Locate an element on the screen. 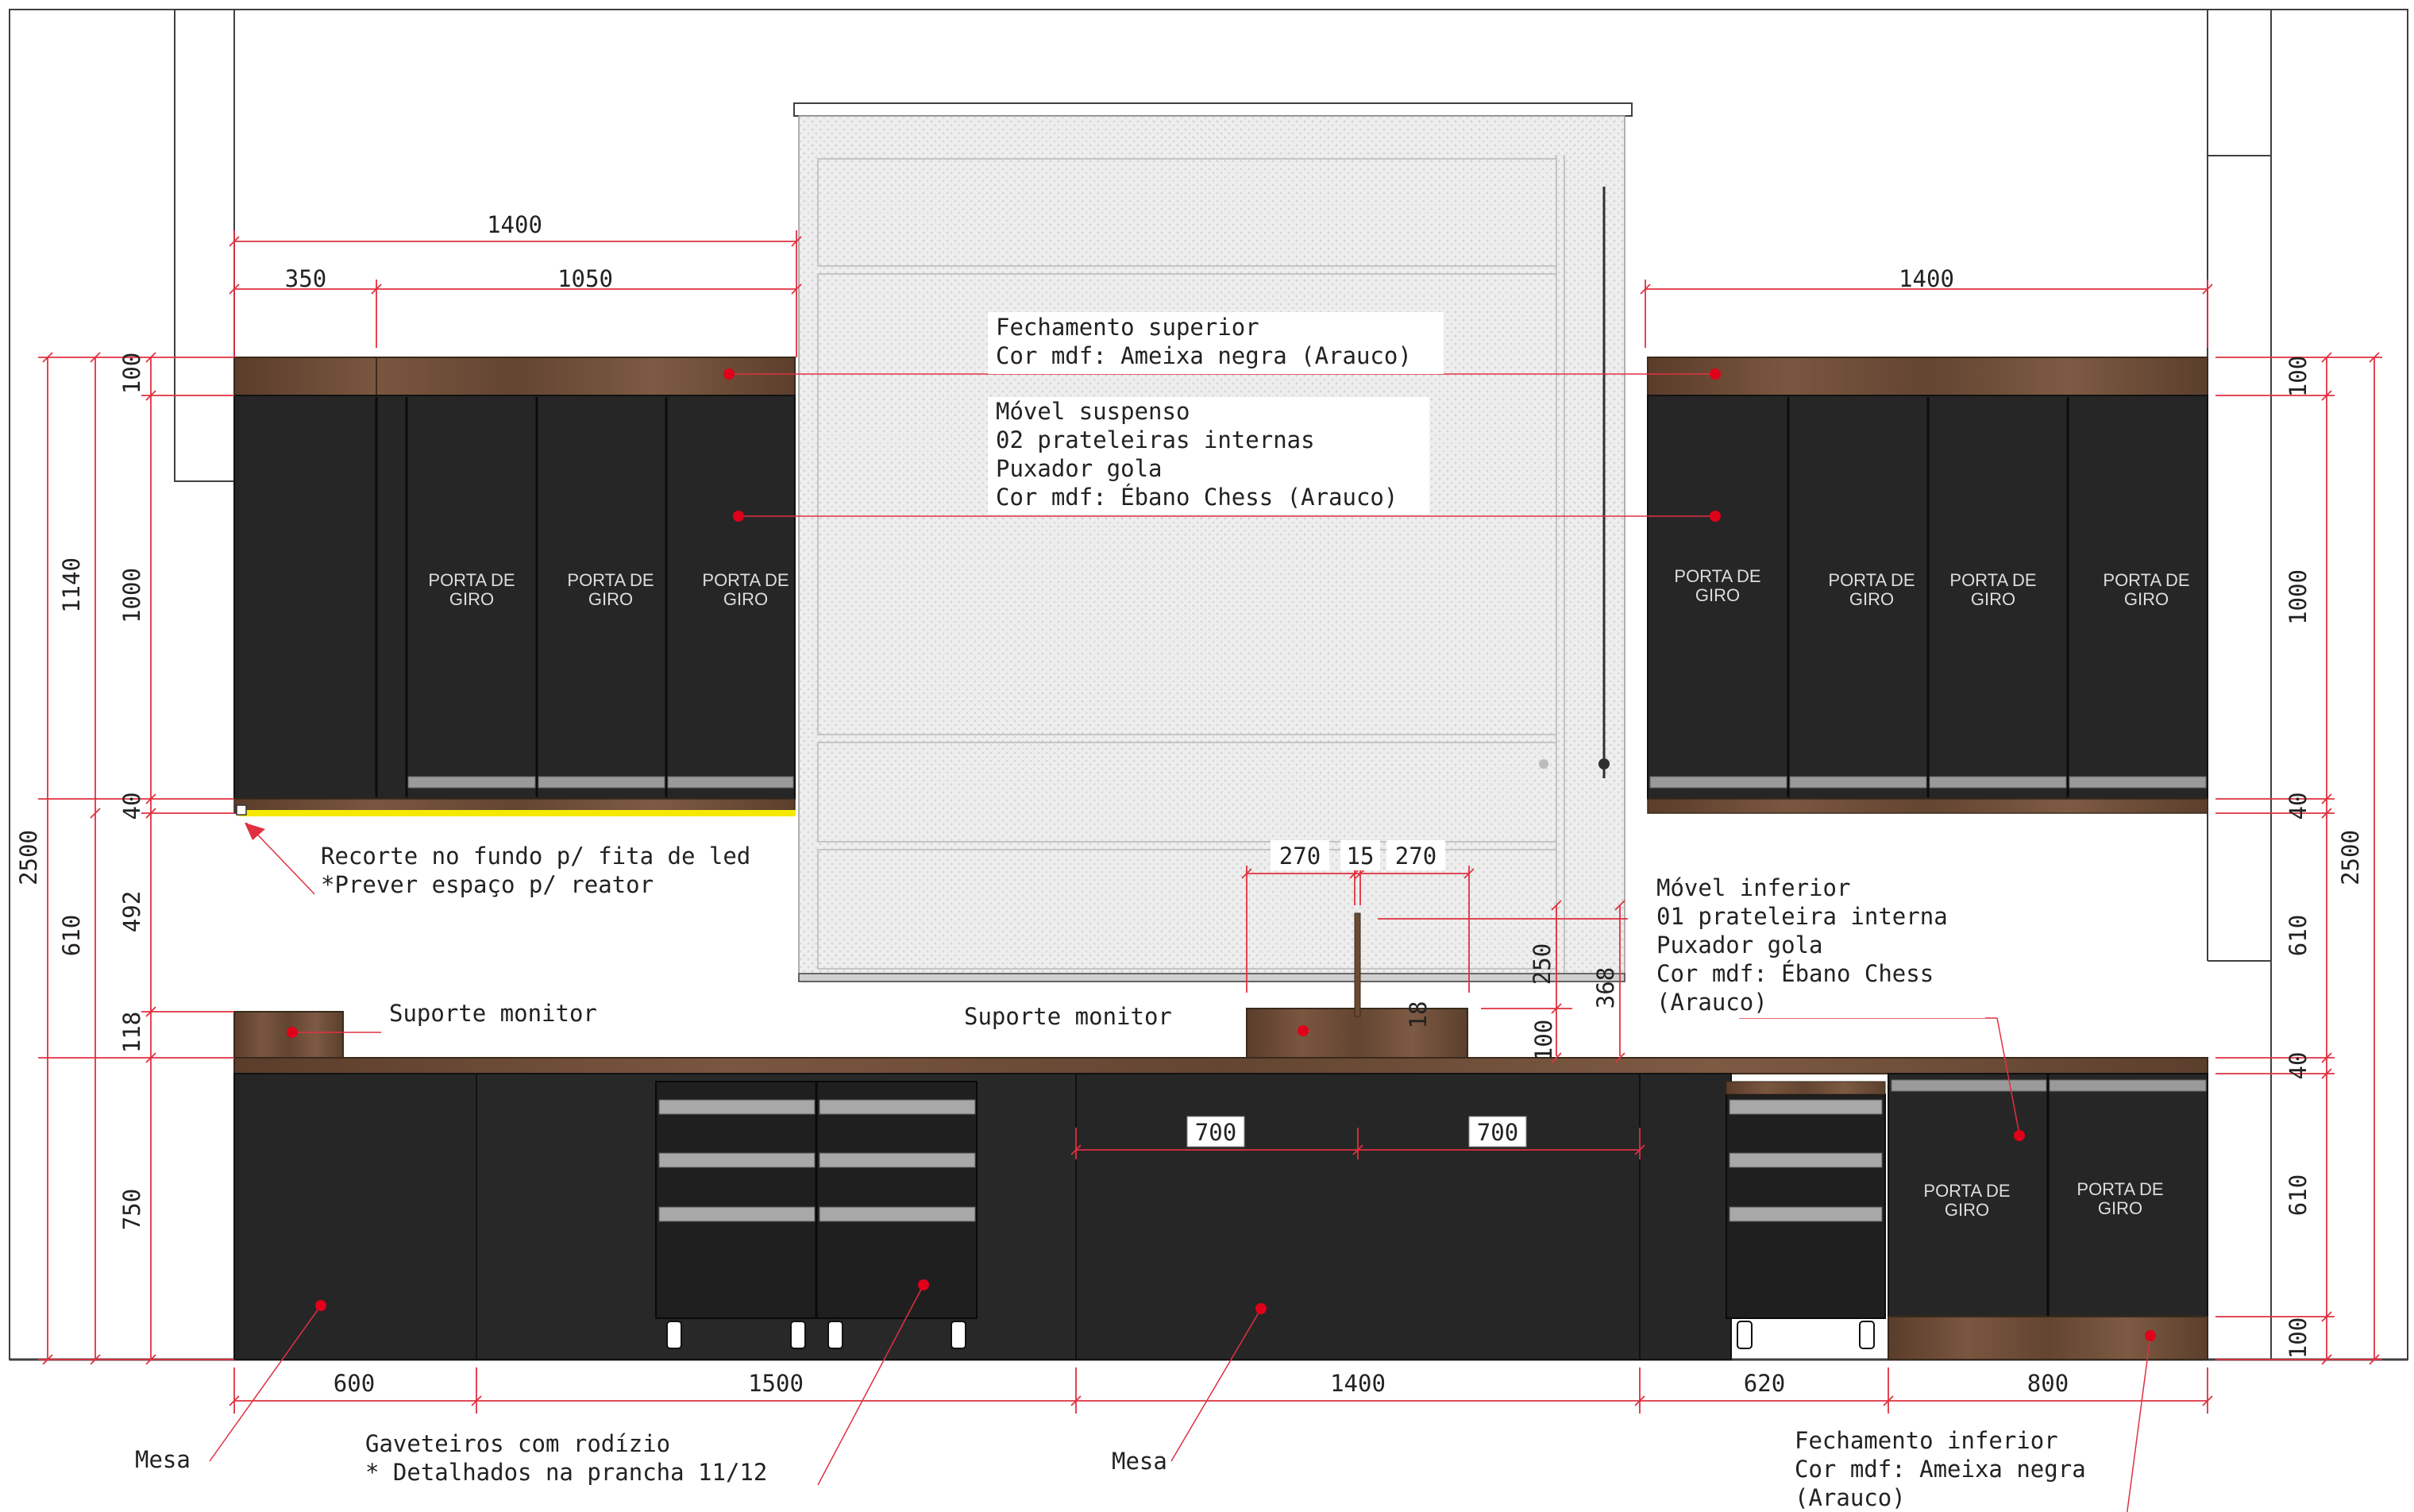 The height and width of the screenshot is (1512, 2414). dim-right-plinth: 100 is located at coordinates (2298, 1338).